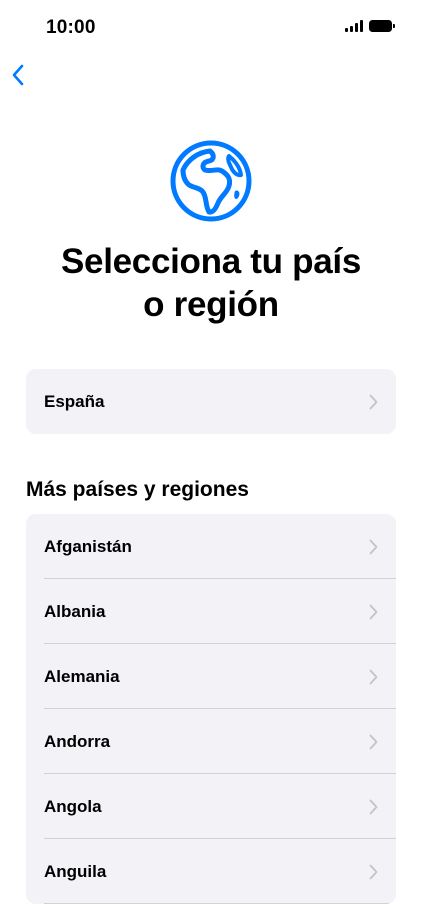 This screenshot has width=422, height=913. Describe the element at coordinates (75, 871) in the screenshot. I see `list-item-label: Anguila` at that location.